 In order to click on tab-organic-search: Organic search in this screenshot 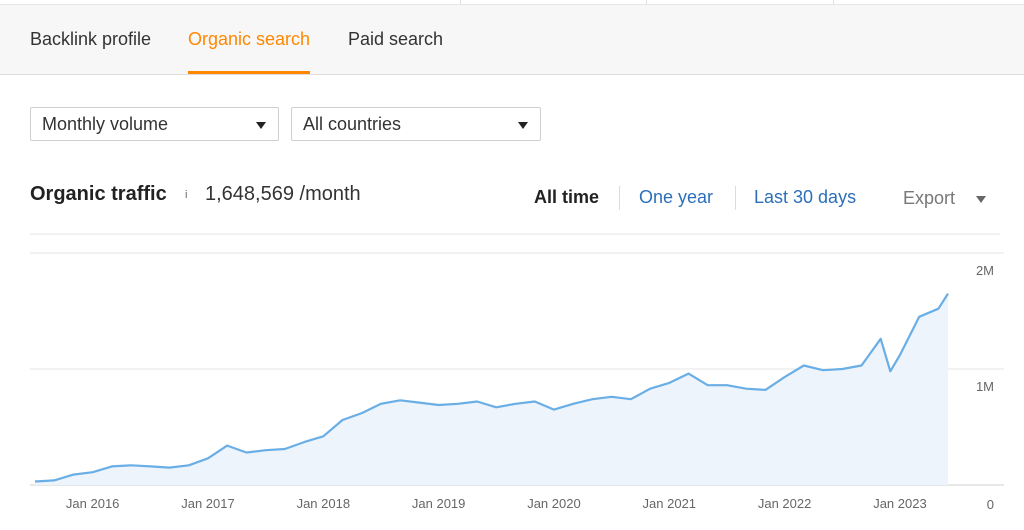, I will do `click(249, 39)`.